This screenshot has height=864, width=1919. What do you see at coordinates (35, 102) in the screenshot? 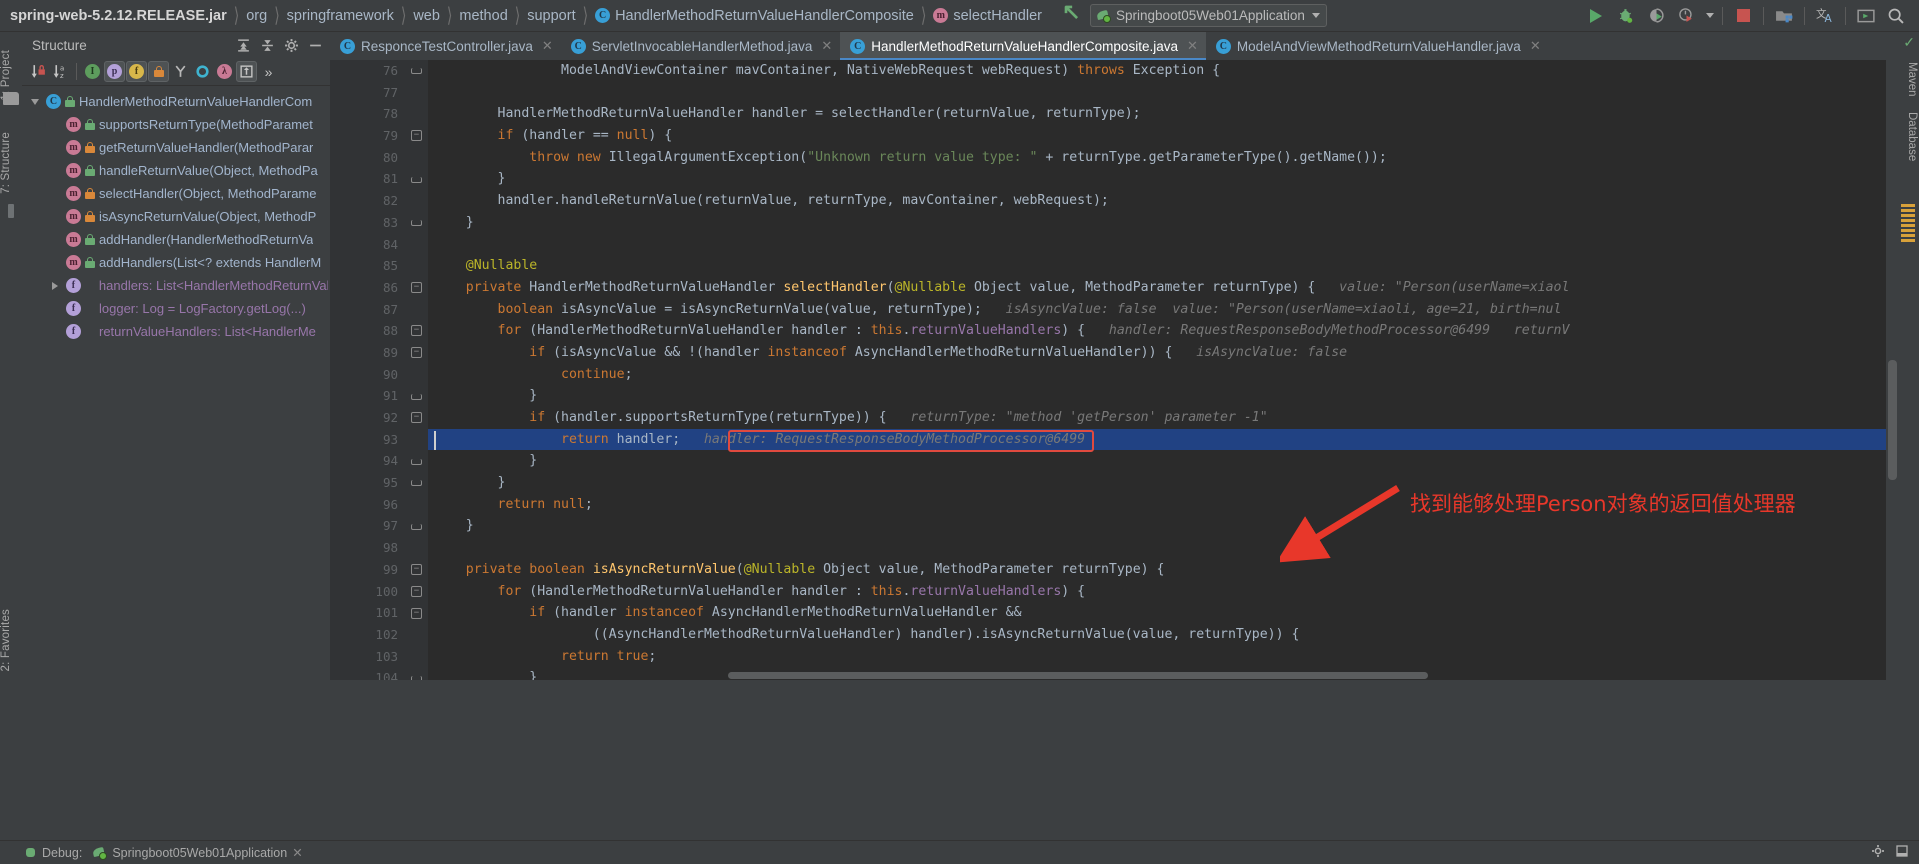
I see `chevron-down-icon` at bounding box center [35, 102].